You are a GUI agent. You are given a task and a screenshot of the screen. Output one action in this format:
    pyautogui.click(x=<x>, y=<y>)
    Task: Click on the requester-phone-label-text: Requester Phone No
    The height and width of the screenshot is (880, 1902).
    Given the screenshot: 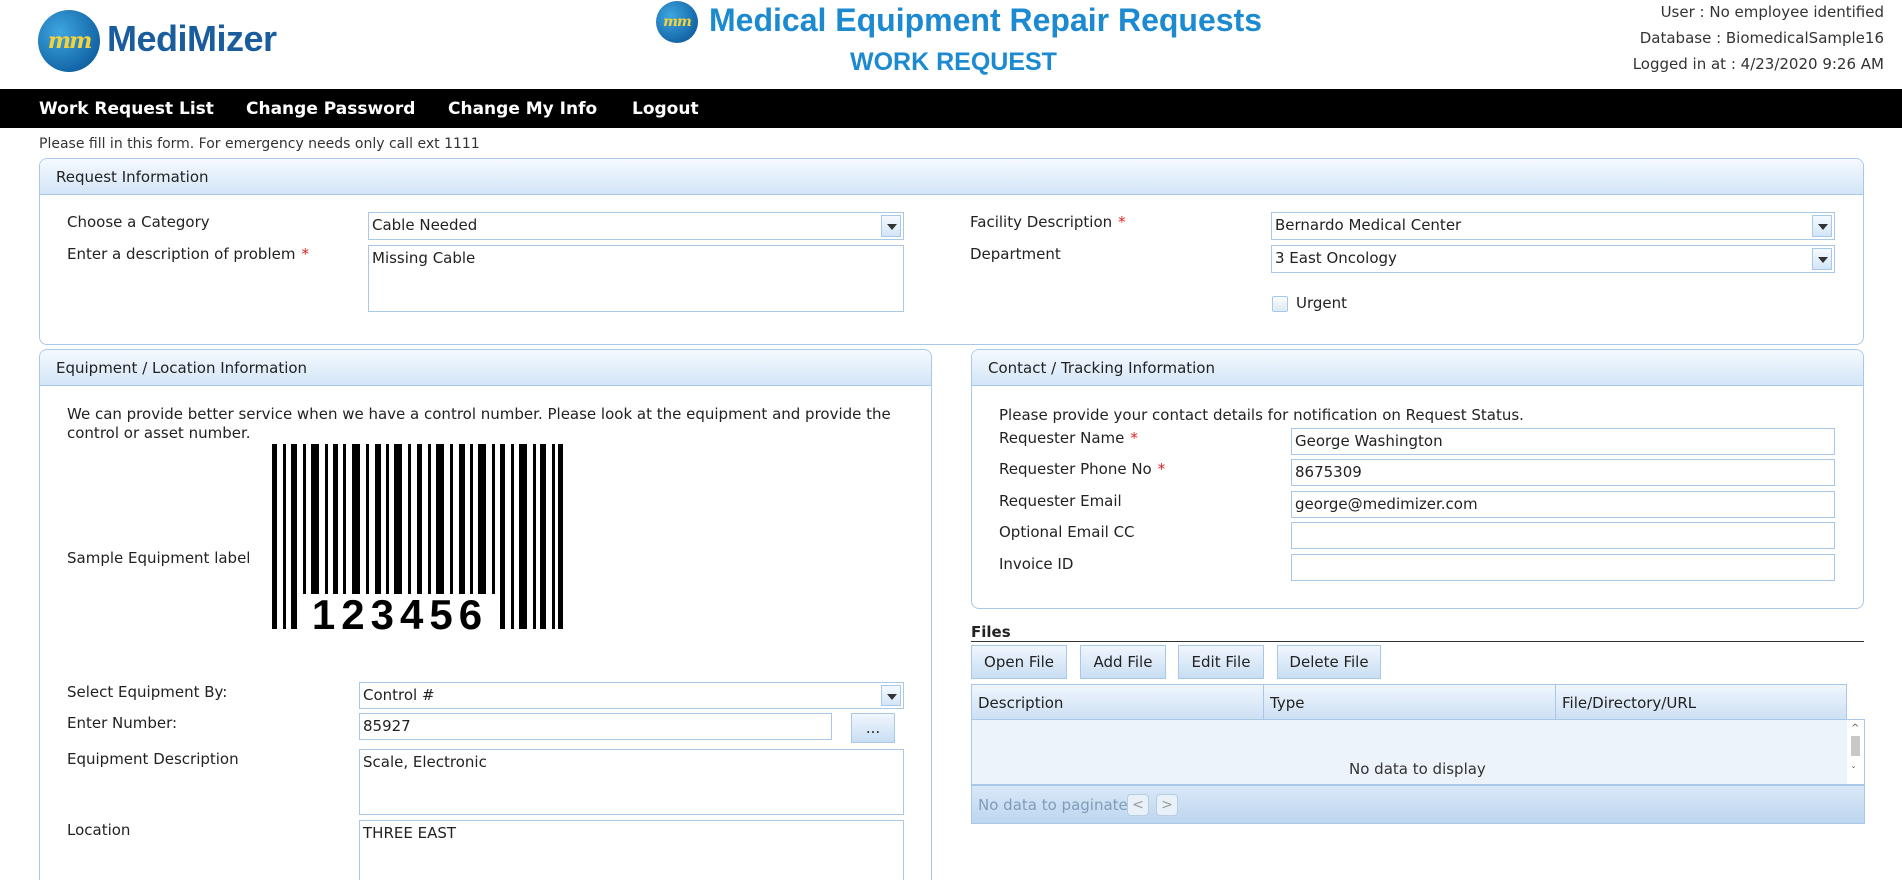 What is the action you would take?
    pyautogui.click(x=1075, y=469)
    